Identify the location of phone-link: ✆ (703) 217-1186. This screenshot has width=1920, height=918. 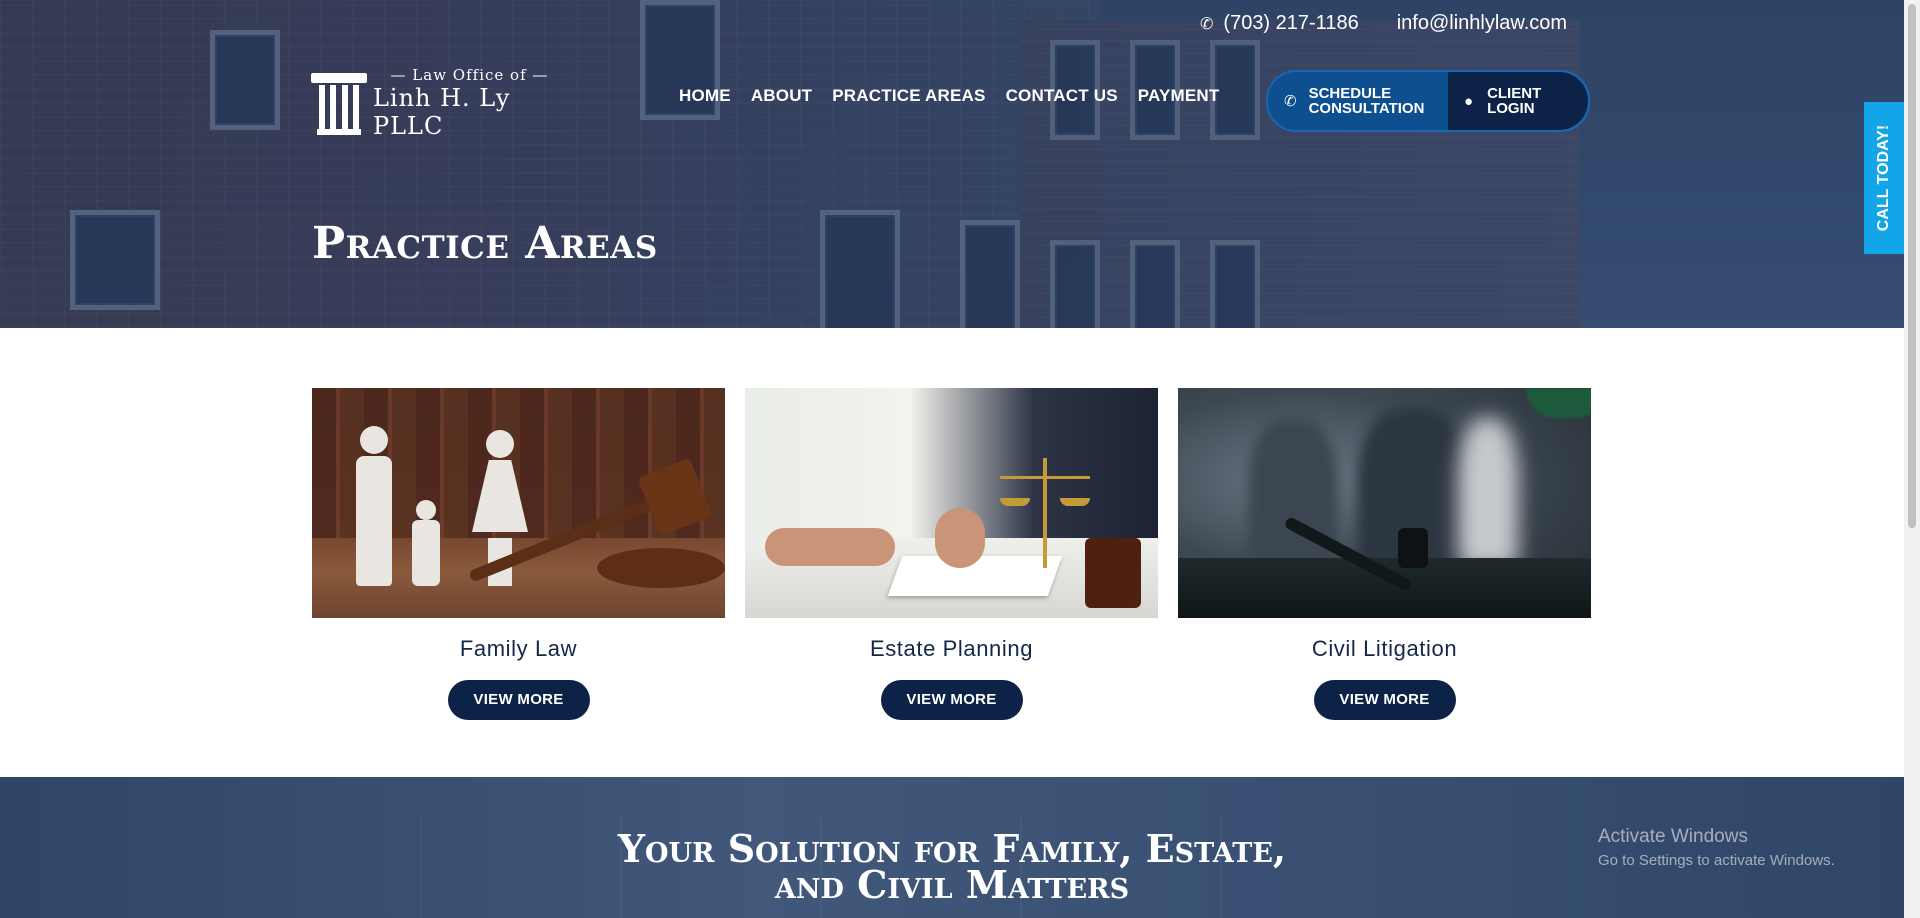
(1279, 23).